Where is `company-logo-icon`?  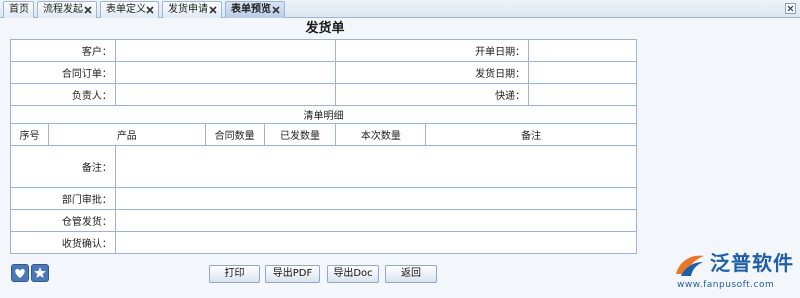 company-logo-icon is located at coordinates (690, 265).